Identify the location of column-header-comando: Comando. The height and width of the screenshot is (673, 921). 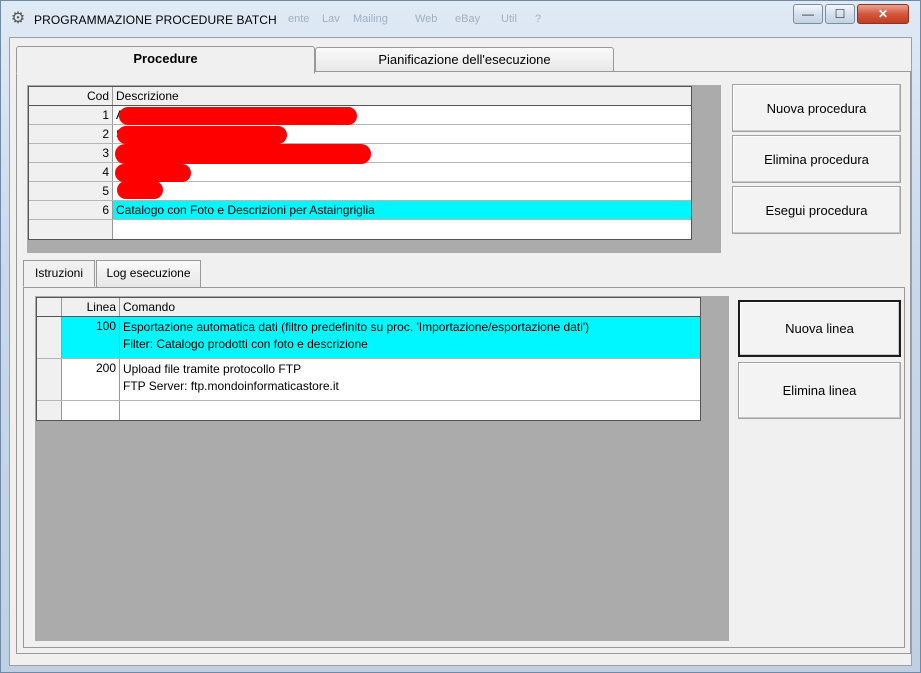
(410, 307).